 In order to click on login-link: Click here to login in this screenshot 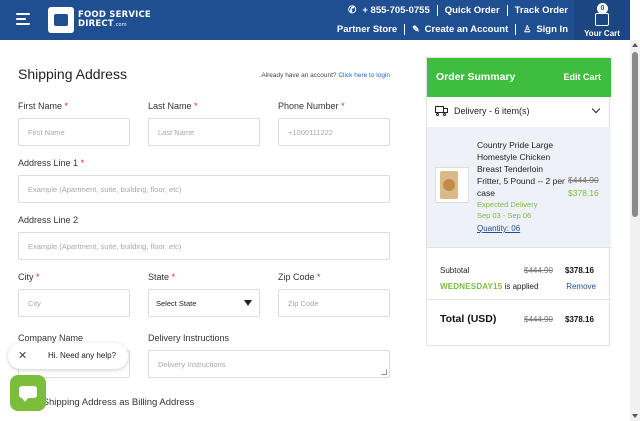, I will do `click(364, 75)`.